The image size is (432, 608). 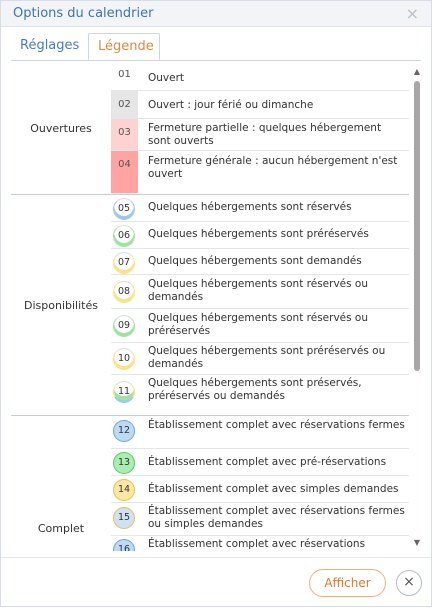 I want to click on dialog-title: Options du calendrier, so click(x=83, y=13).